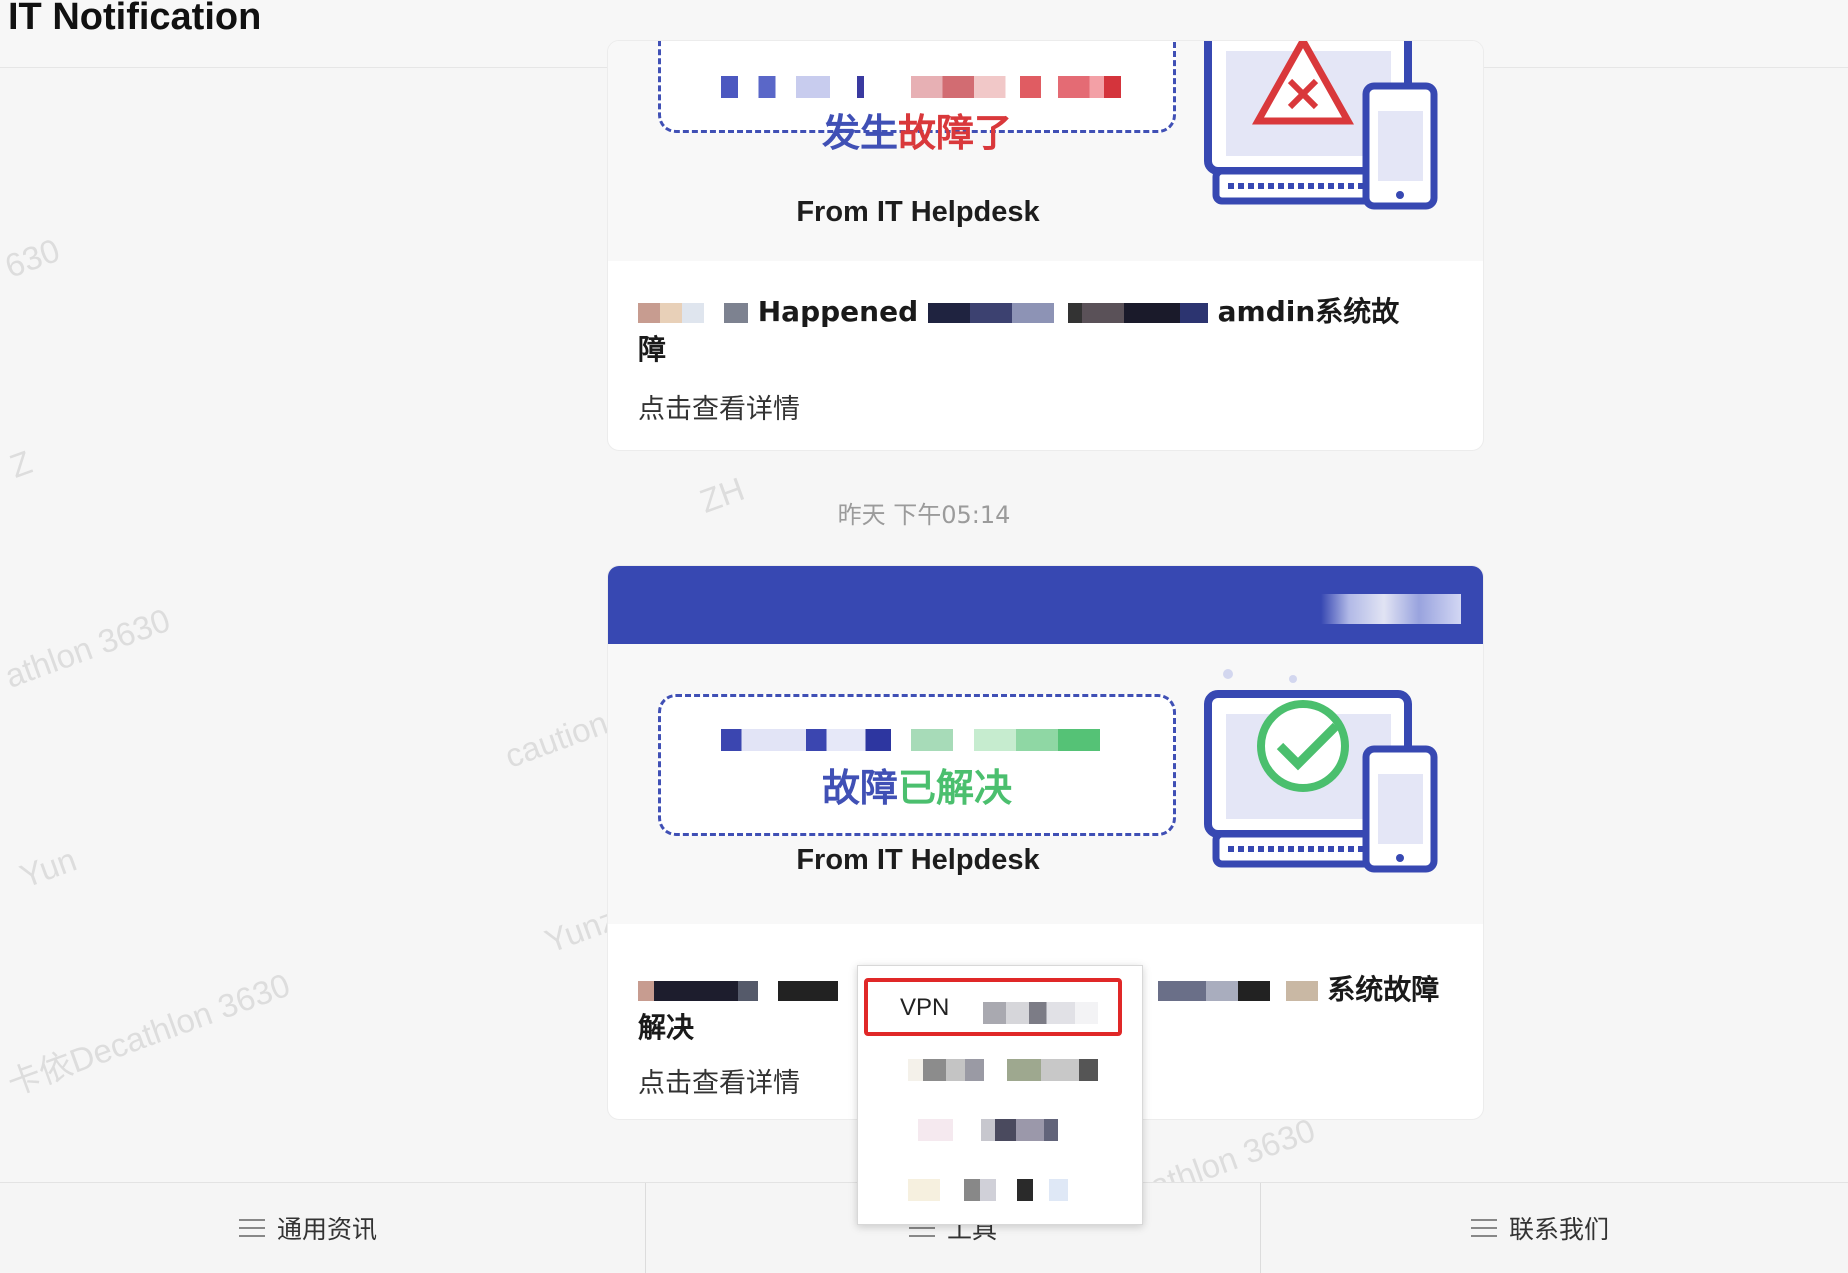 The width and height of the screenshot is (1848, 1273). What do you see at coordinates (326, 1229) in the screenshot?
I see `tab-label: 通用资讯` at bounding box center [326, 1229].